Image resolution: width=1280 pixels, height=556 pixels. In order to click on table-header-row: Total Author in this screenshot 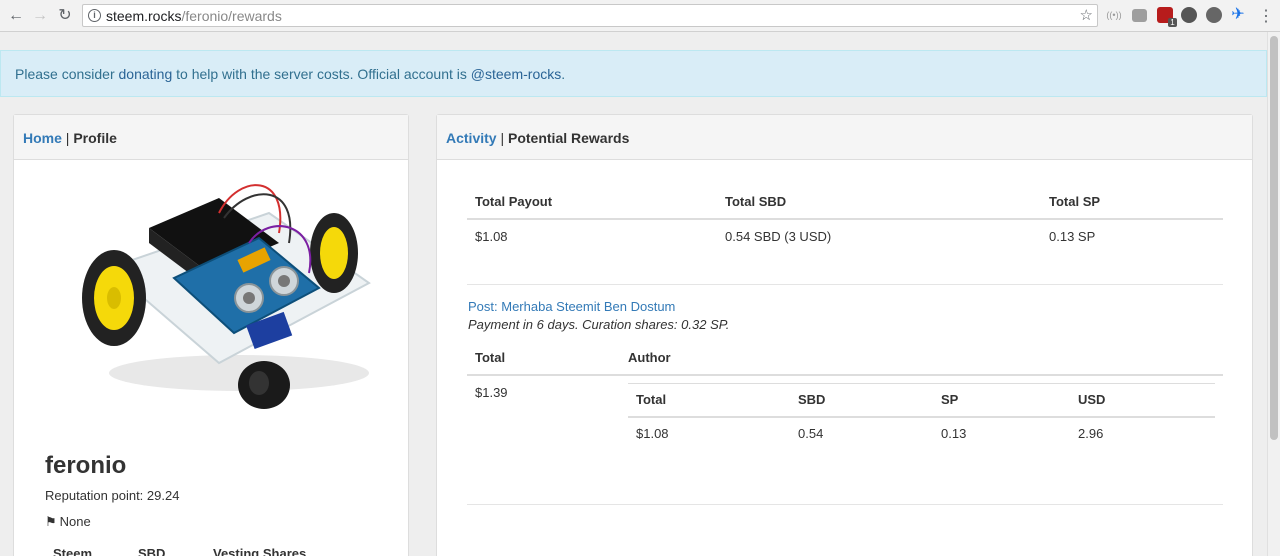, I will do `click(845, 358)`.